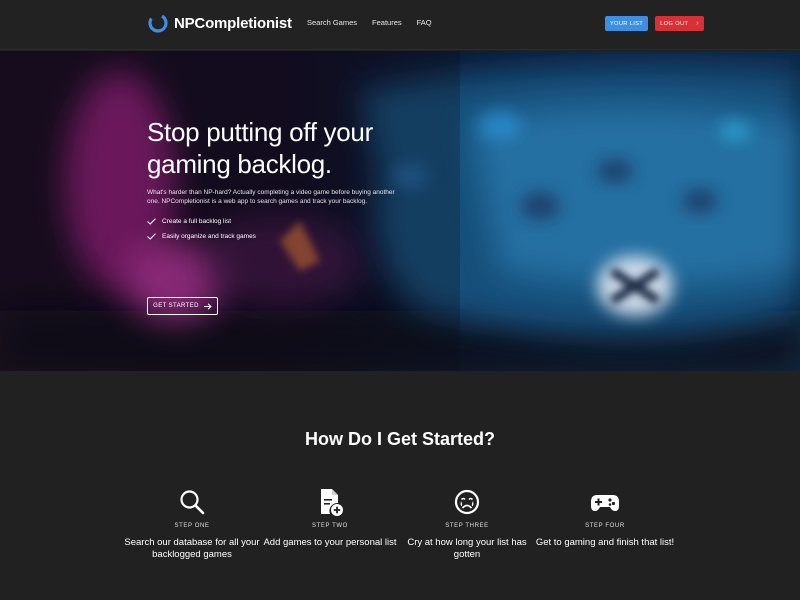  Describe the element at coordinates (330, 518) in the screenshot. I see `step-card: STEP TWO Add games to your personal list` at that location.